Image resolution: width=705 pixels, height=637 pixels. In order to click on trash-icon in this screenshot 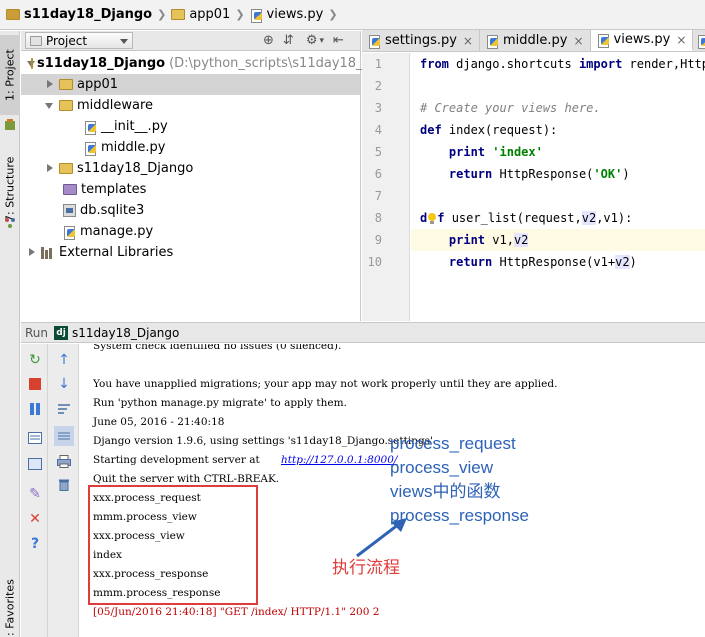, I will do `click(64, 484)`.